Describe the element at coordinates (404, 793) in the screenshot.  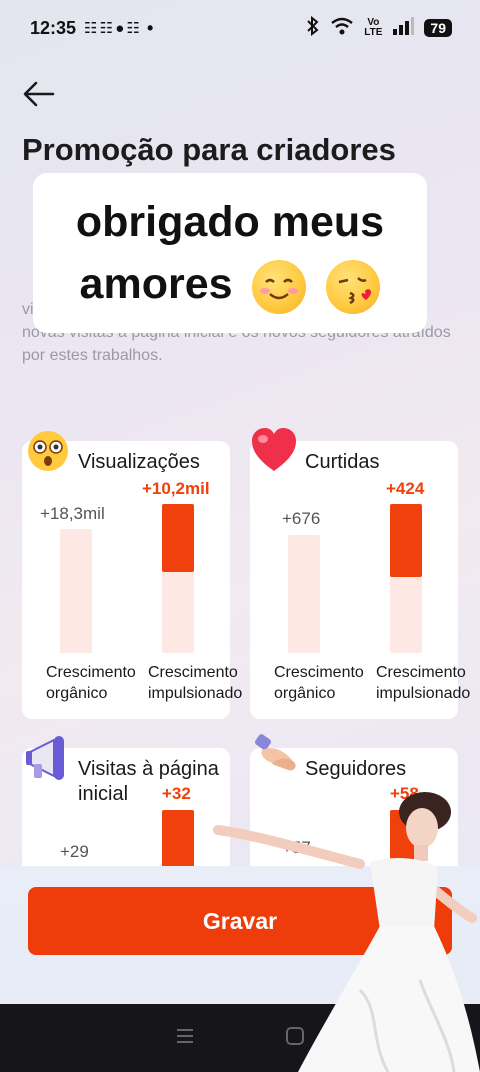
I see `boost-value: +58` at that location.